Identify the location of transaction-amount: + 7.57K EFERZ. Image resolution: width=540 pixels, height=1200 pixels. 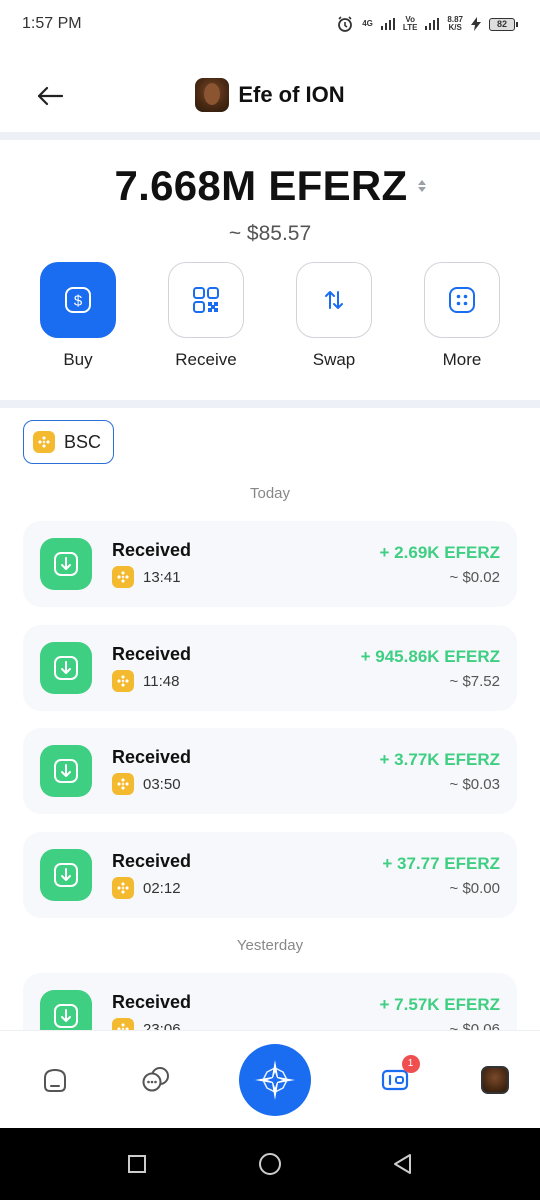
(439, 1004).